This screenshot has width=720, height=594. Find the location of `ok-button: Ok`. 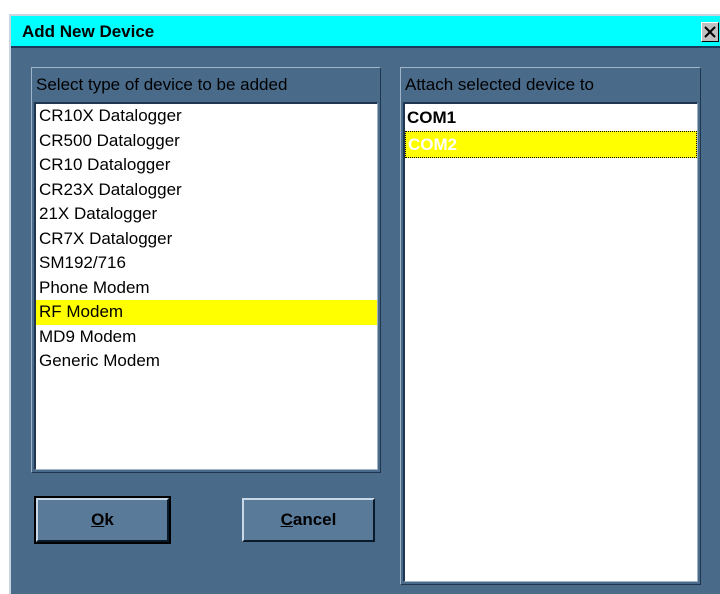

ok-button: Ok is located at coordinates (102, 520).